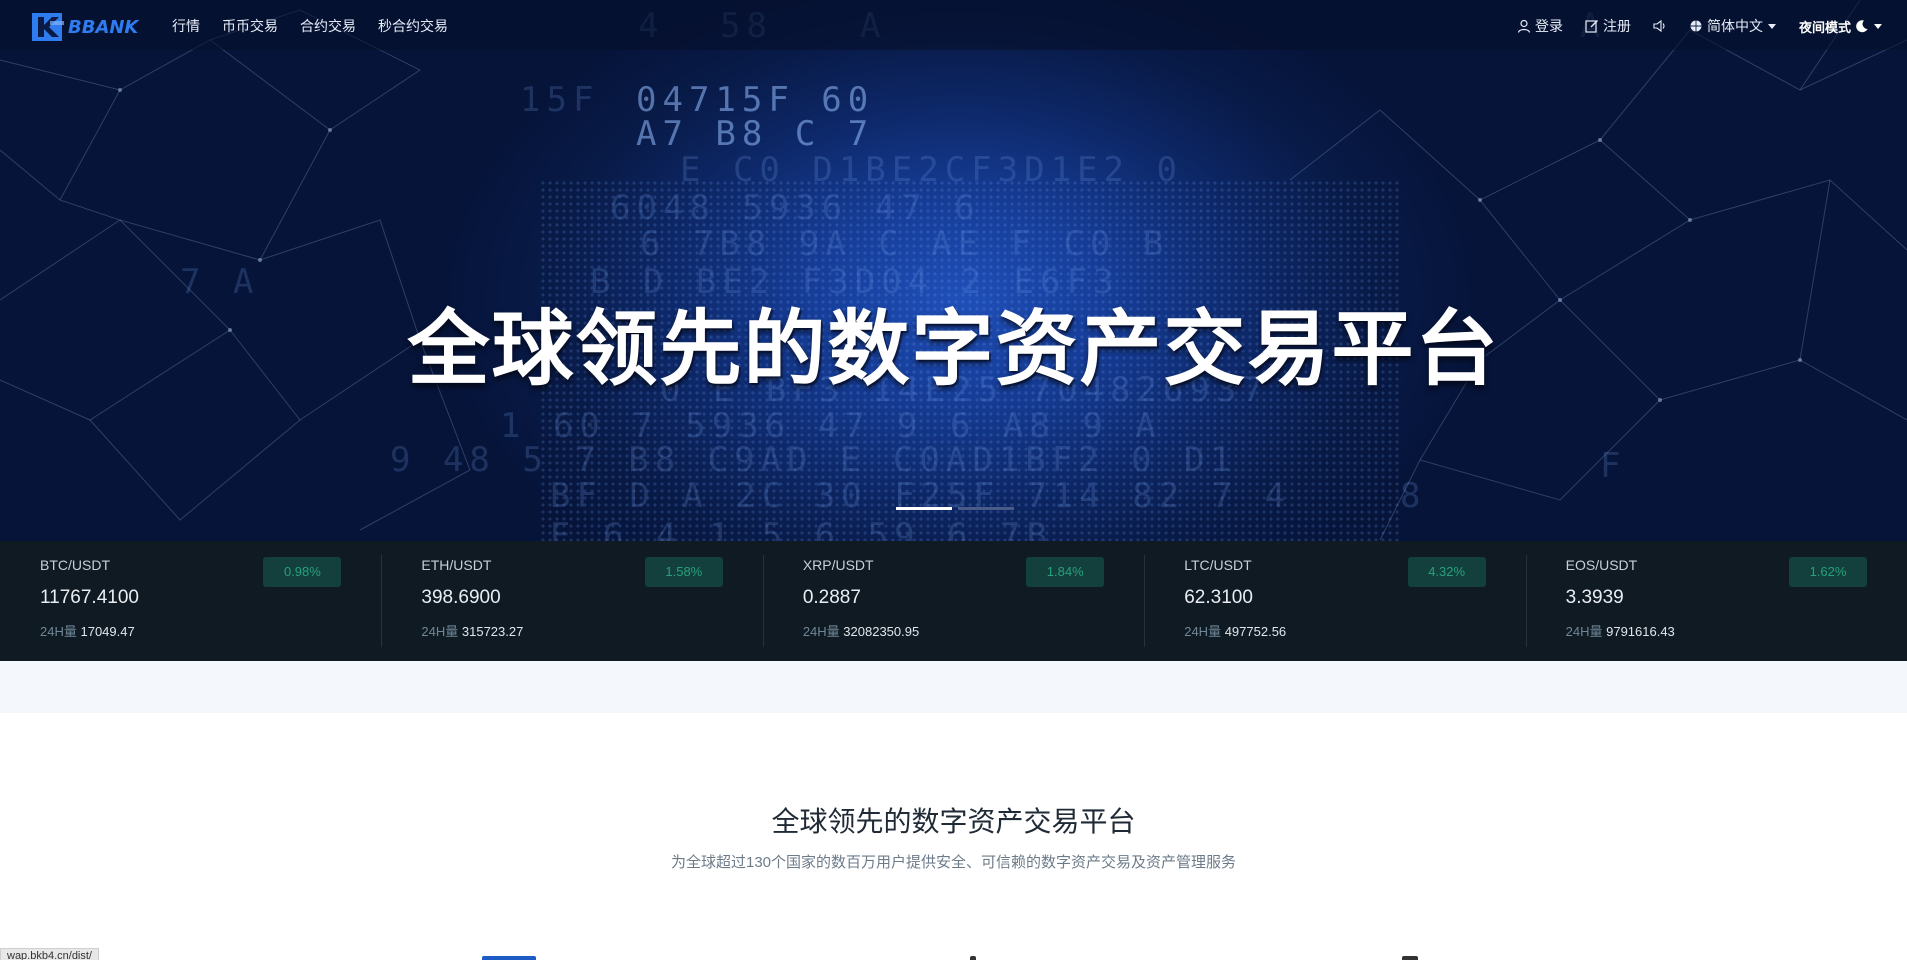 This screenshot has width=1907, height=960. I want to click on banner-pagination, so click(955, 508).